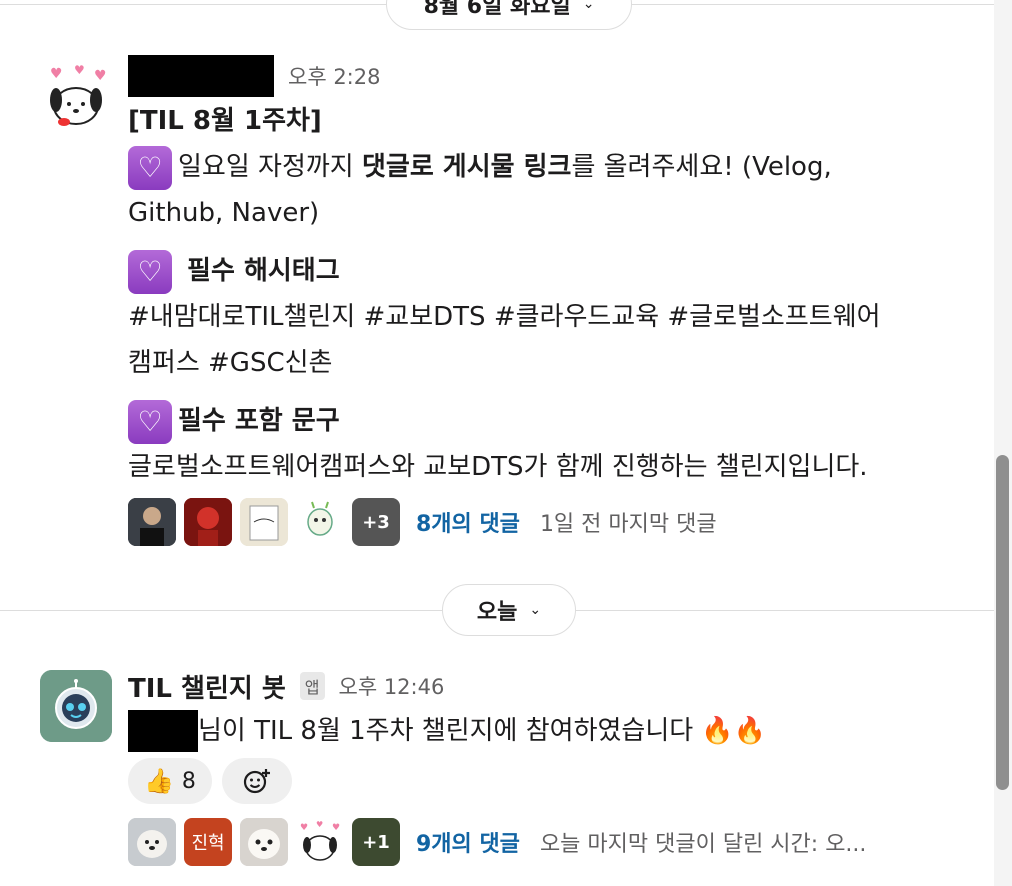  Describe the element at coordinates (159, 781) in the screenshot. I see `thumbs-up-icon: 👍` at that location.